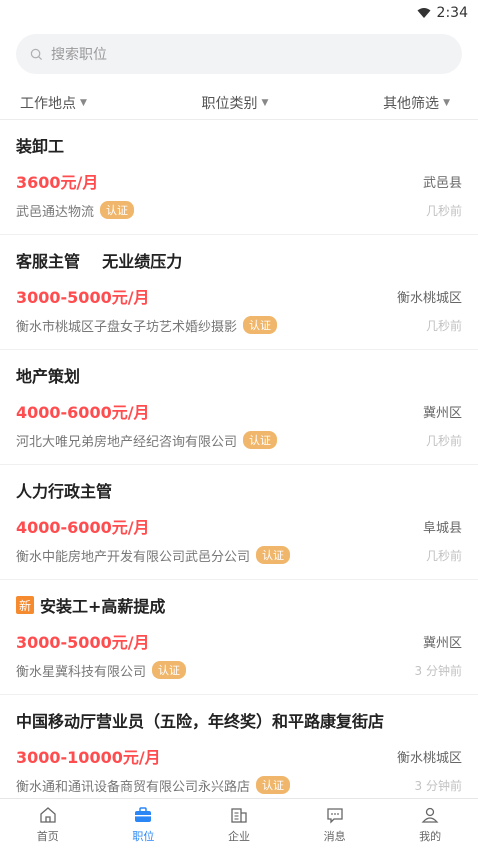  What do you see at coordinates (64, 491) in the screenshot?
I see `job-title: 人力行政主管` at bounding box center [64, 491].